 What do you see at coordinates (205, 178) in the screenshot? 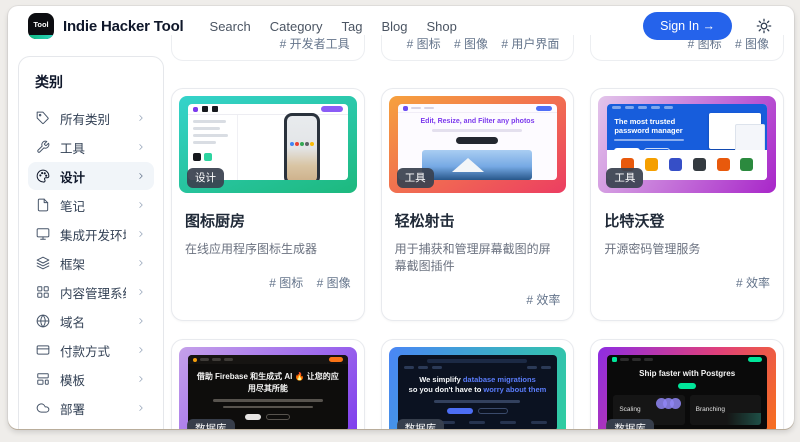
I see `category-badge: 设计` at bounding box center [205, 178].